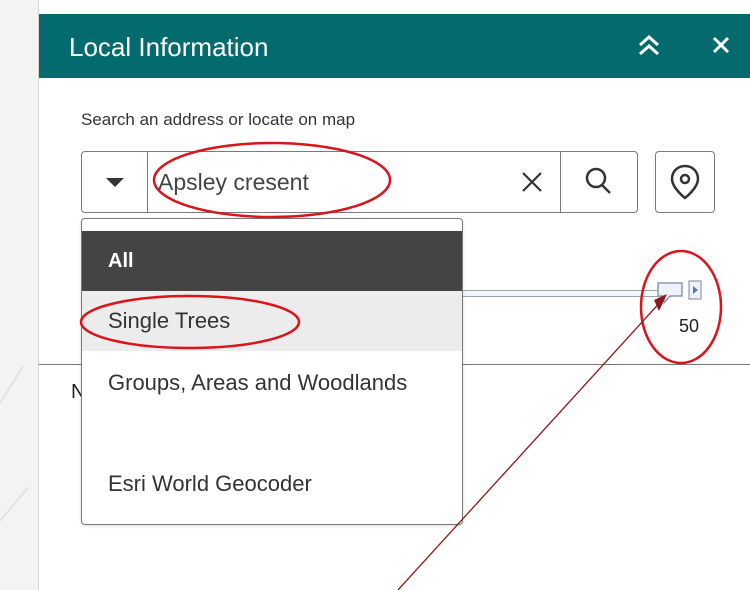 The image size is (750, 590). Describe the element at coordinates (689, 326) in the screenshot. I see `slider-value: 50` at that location.